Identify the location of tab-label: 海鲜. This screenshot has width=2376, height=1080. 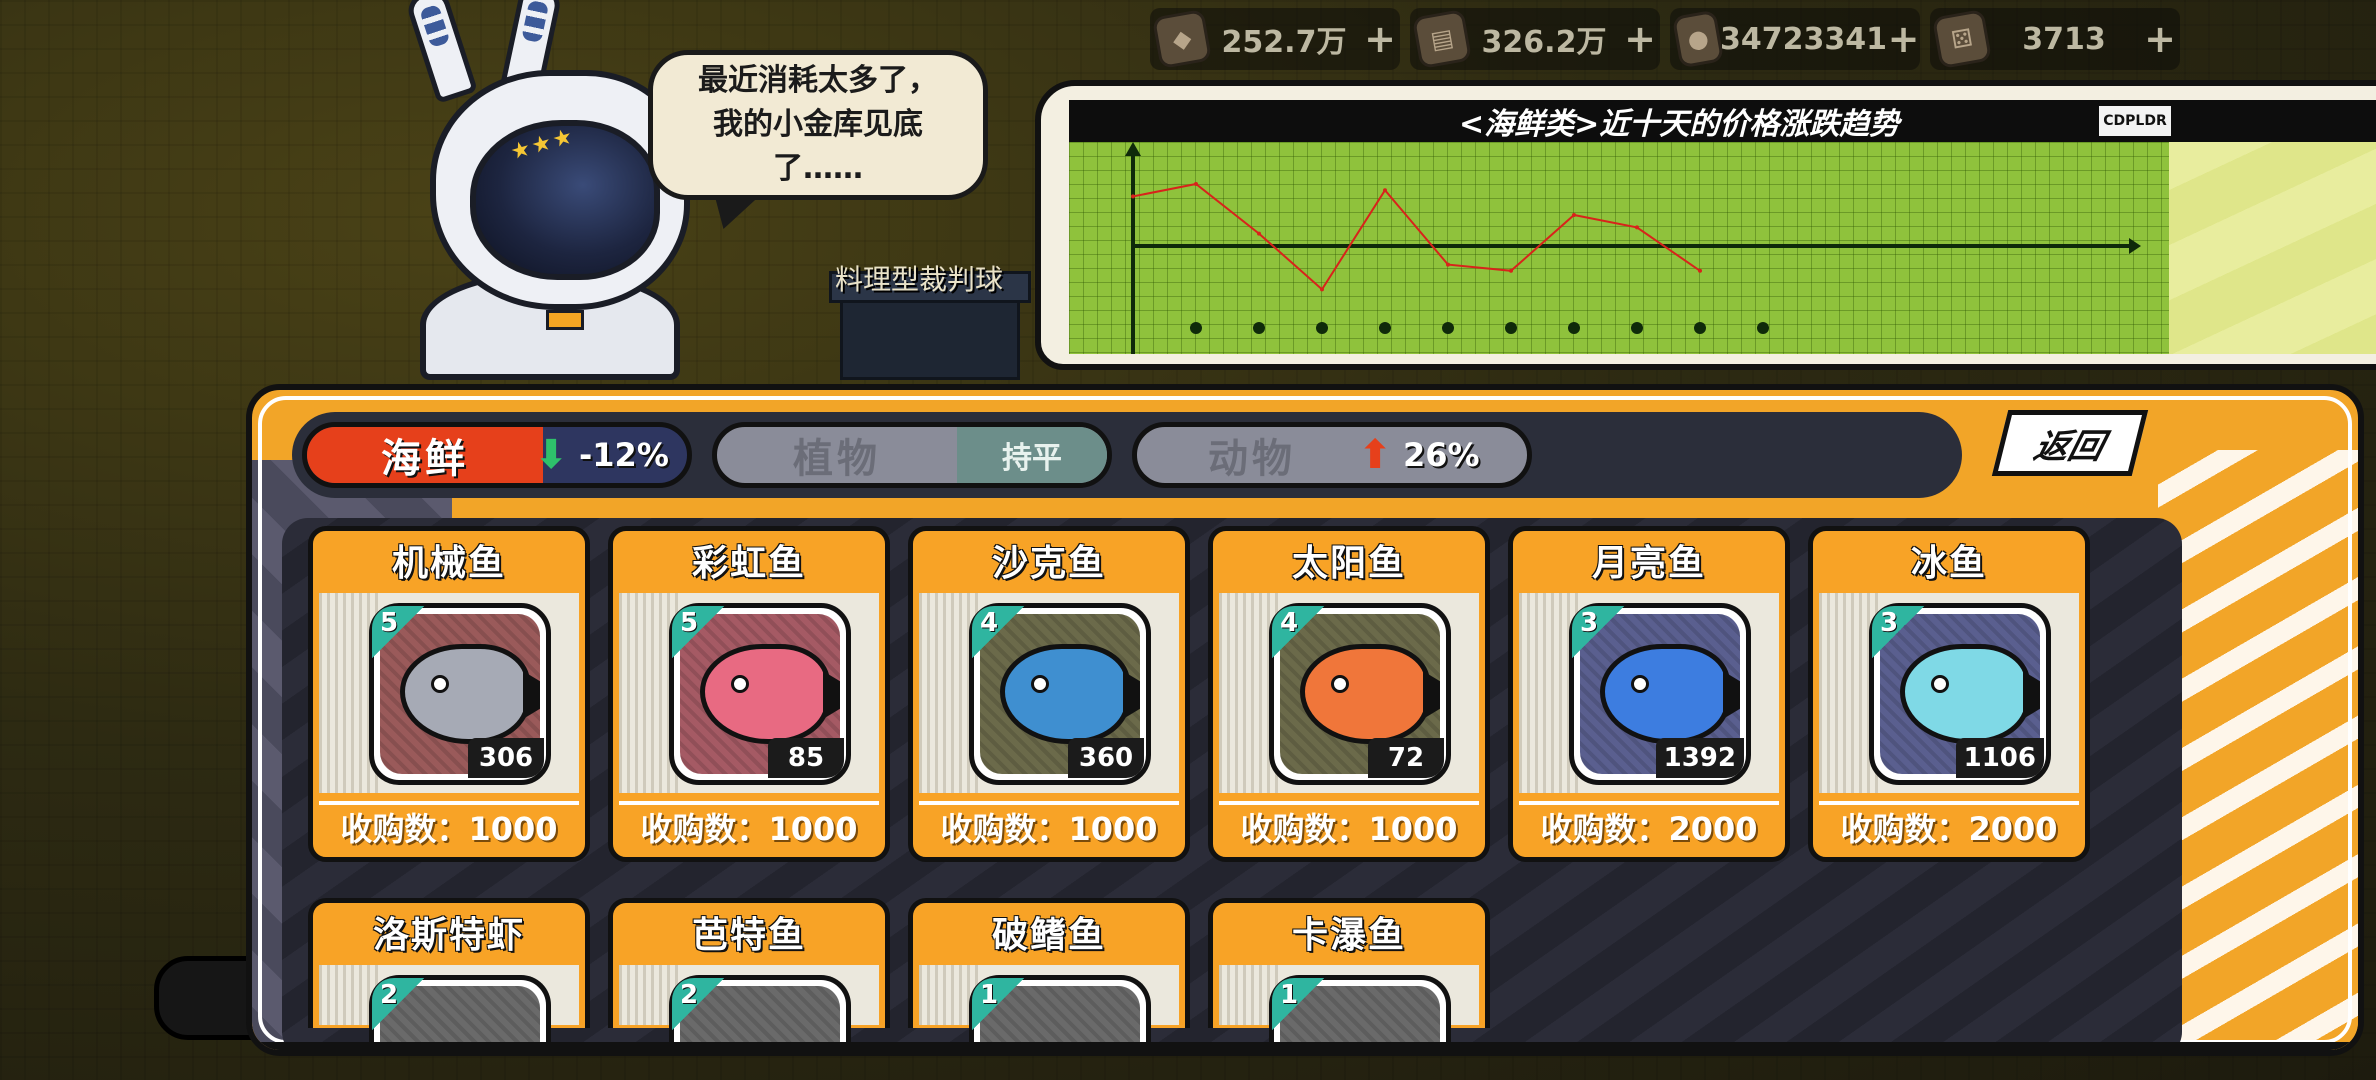
(425, 459).